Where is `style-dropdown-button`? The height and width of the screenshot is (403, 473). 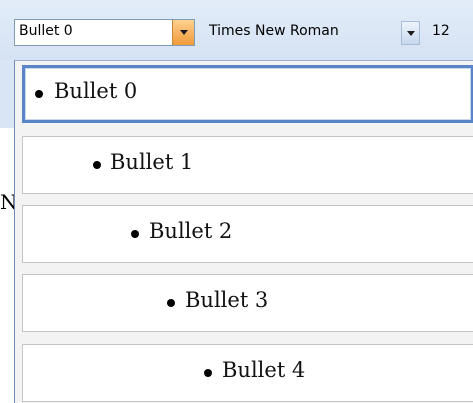
style-dropdown-button is located at coordinates (183, 32).